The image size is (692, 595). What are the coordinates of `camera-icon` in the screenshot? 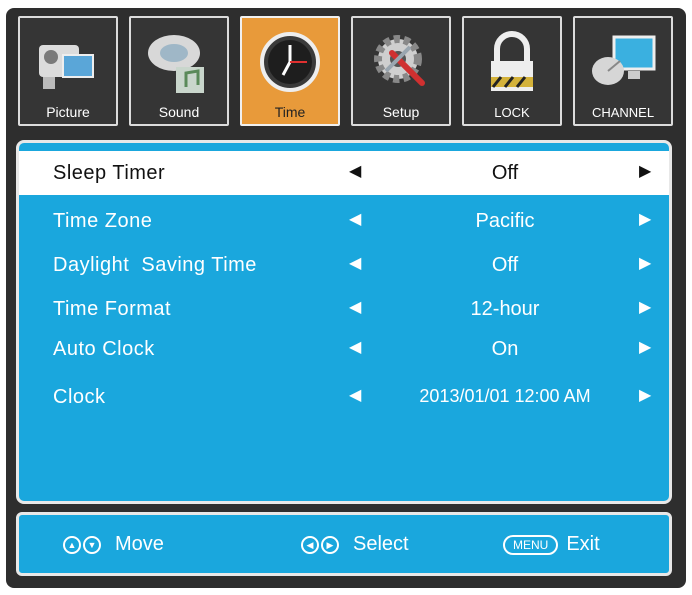 It's located at (68, 62).